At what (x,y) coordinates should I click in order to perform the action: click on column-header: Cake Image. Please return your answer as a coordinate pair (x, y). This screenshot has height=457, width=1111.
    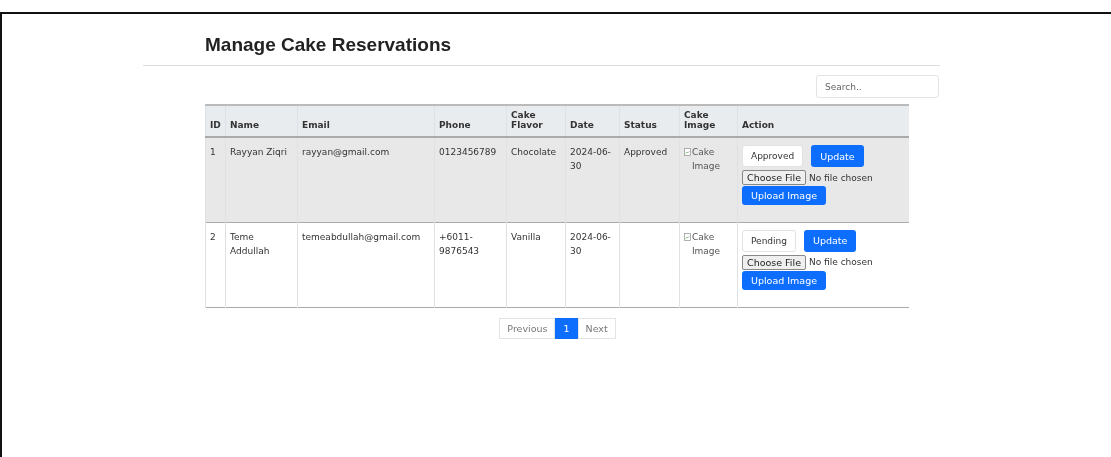
    Looking at the image, I should click on (708, 121).